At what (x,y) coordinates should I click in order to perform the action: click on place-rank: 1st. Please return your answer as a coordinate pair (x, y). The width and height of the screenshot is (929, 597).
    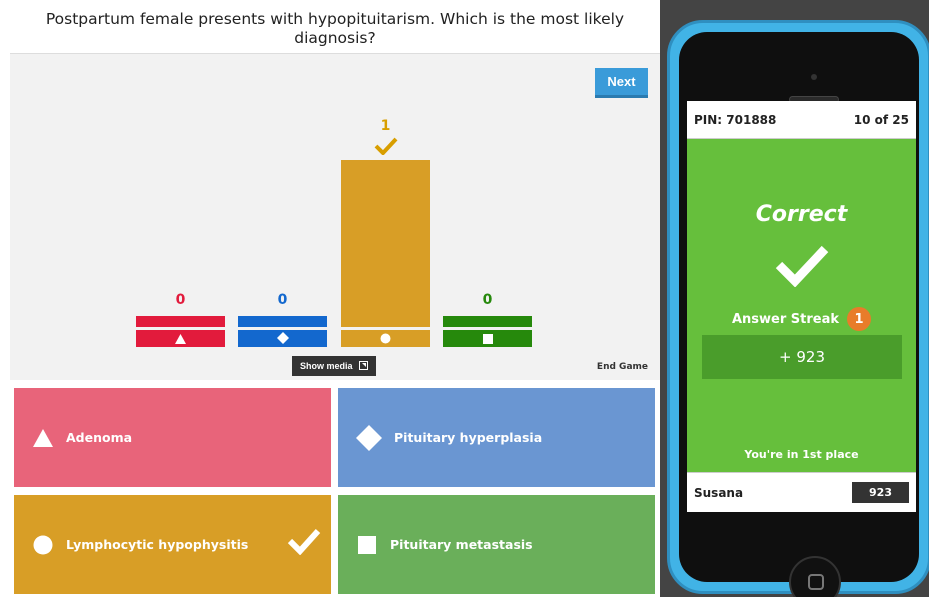
    Looking at the image, I should click on (812, 454).